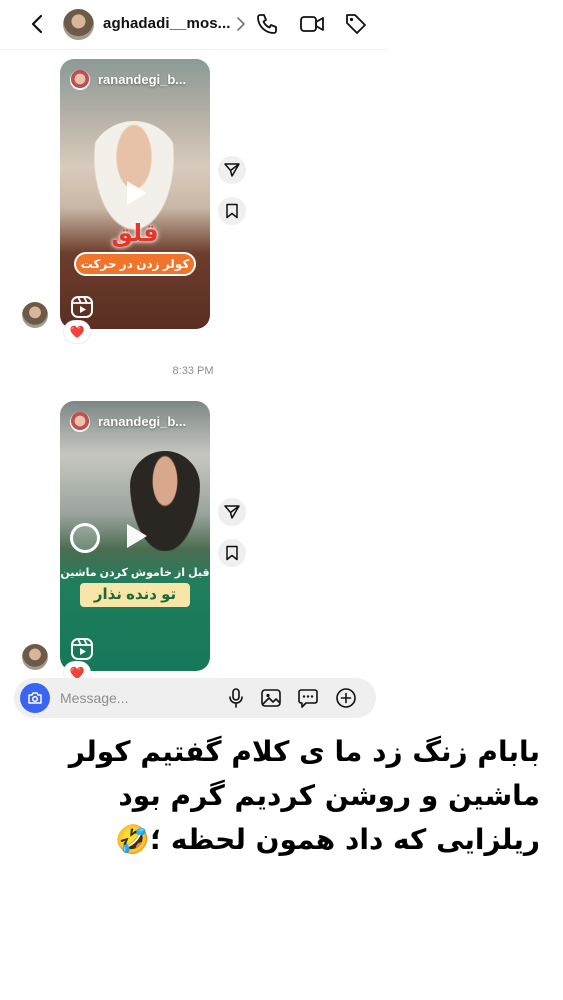 This screenshot has height=1000, width=563. What do you see at coordinates (135, 233) in the screenshot?
I see `reel-overlay-title: قلق` at bounding box center [135, 233].